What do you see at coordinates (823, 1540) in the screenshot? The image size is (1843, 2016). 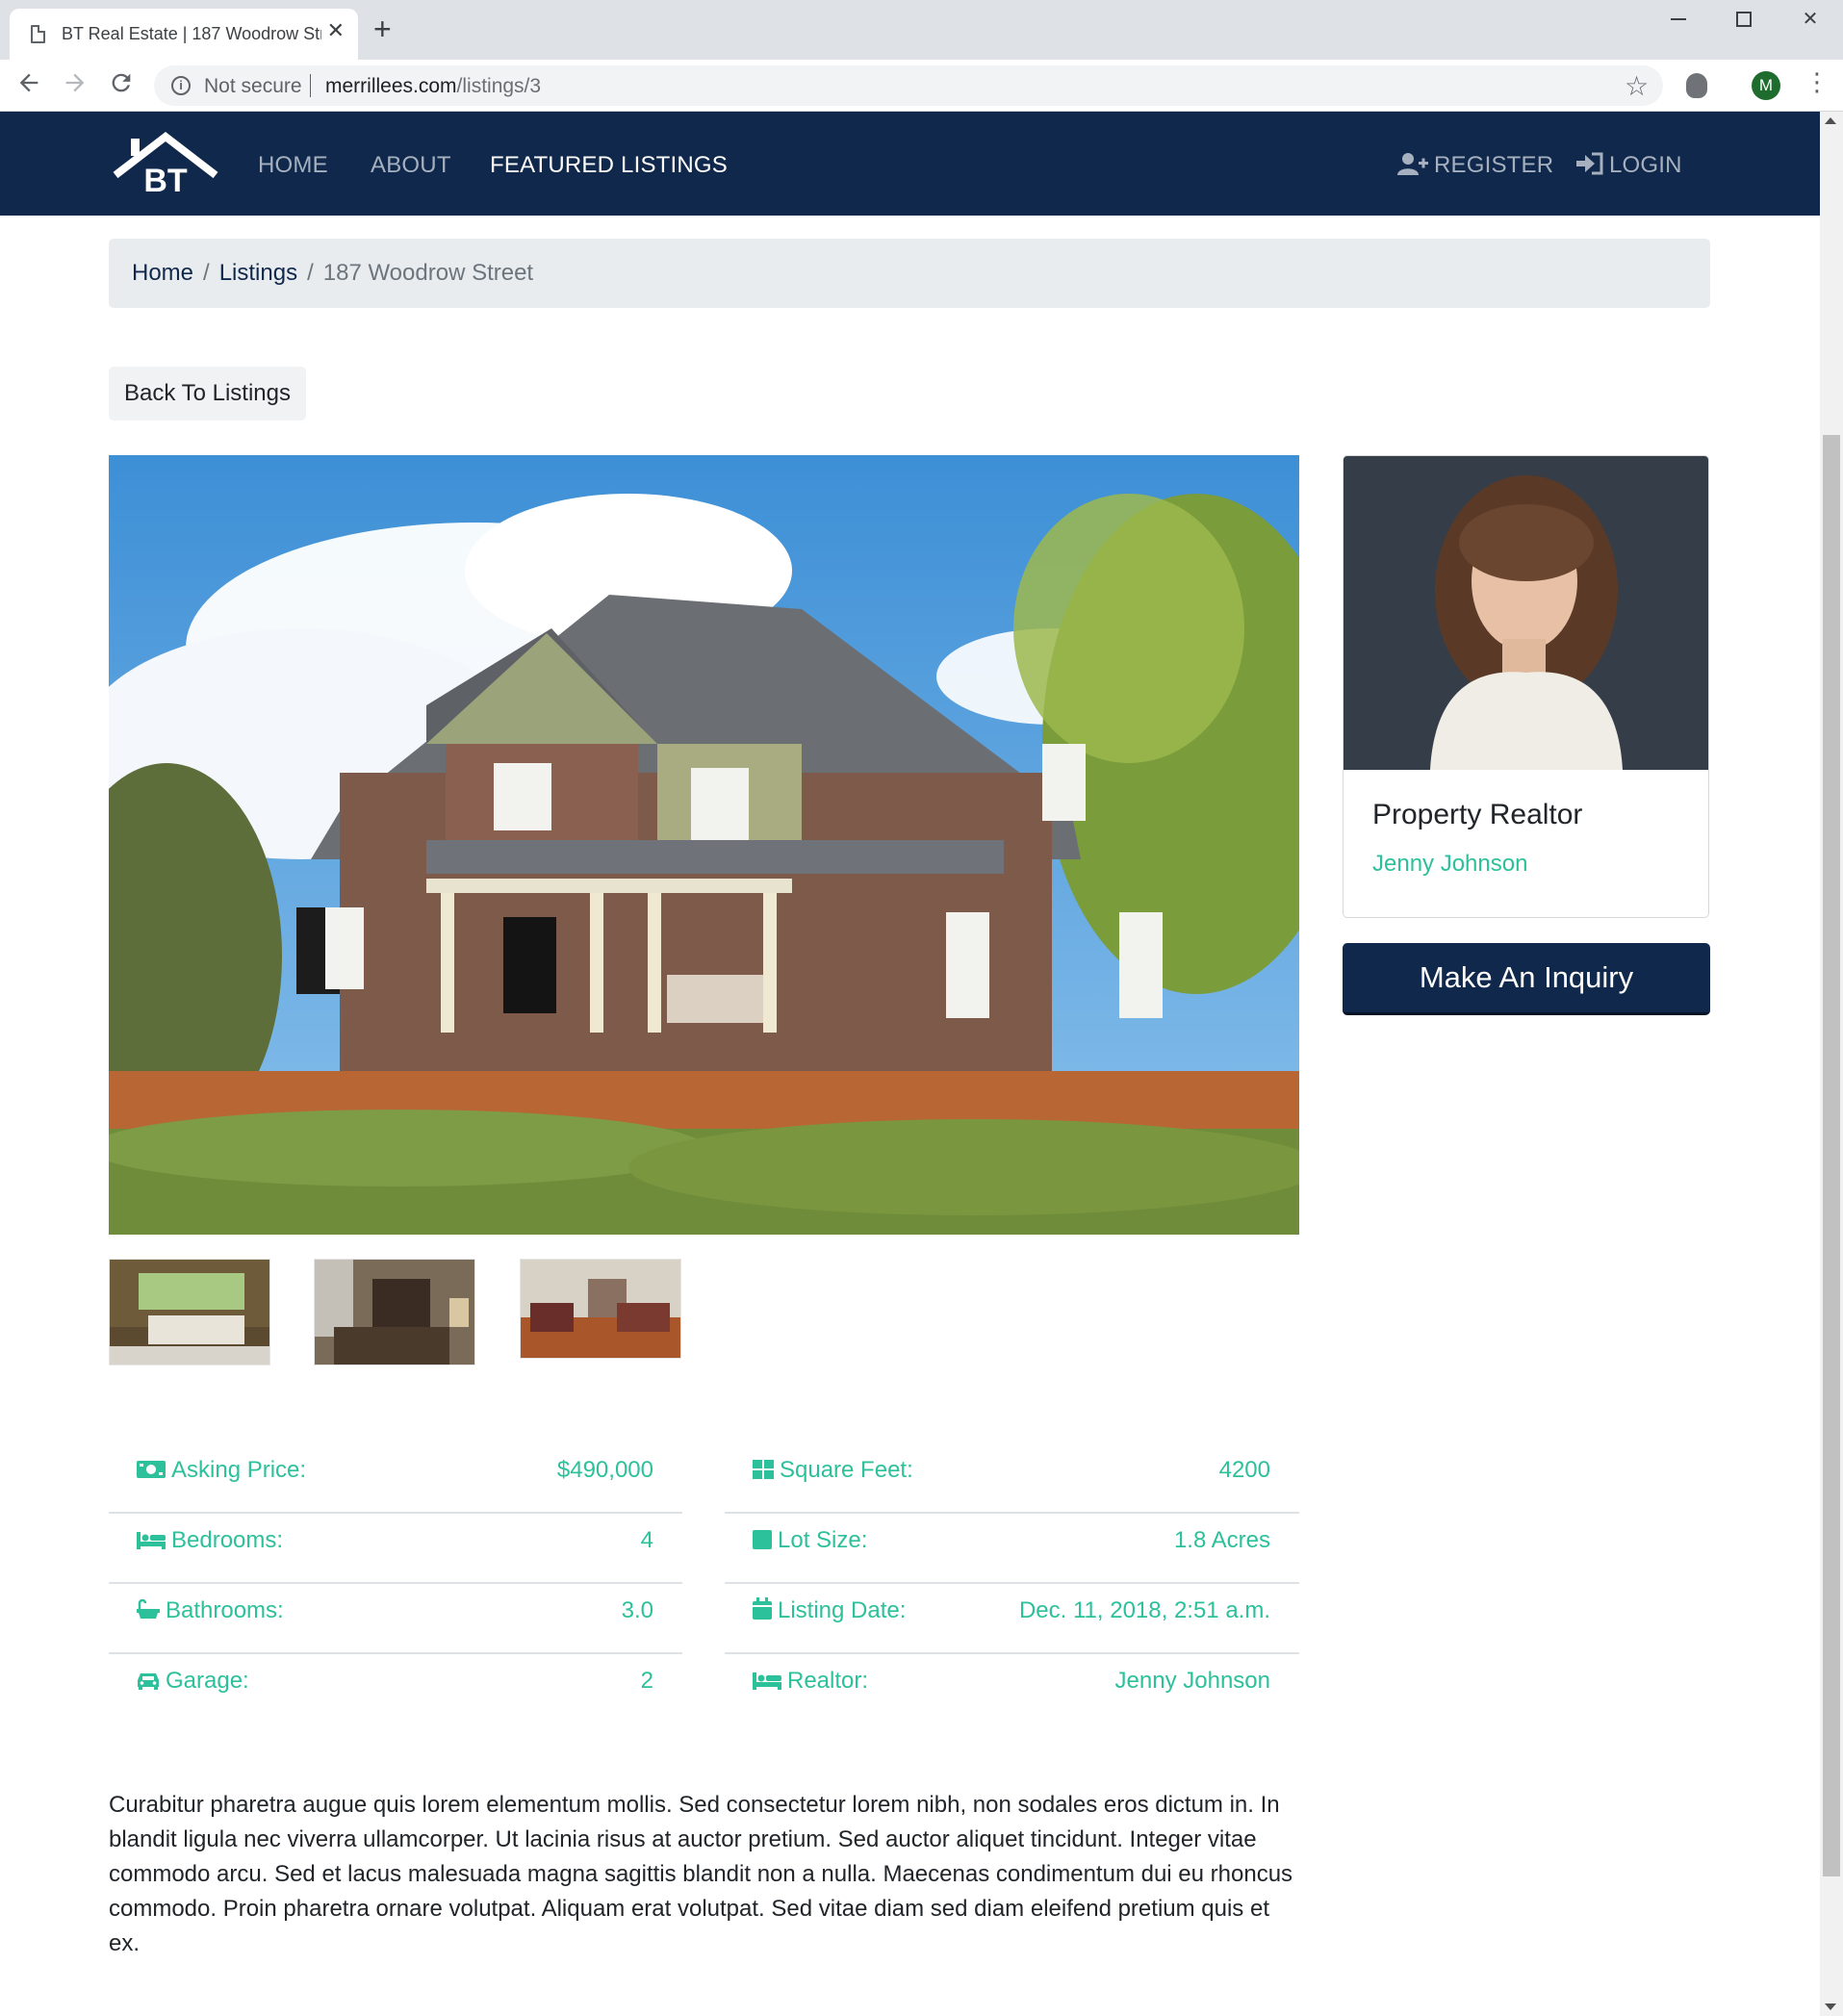 I see `detail-label-text: Lot Size:` at bounding box center [823, 1540].